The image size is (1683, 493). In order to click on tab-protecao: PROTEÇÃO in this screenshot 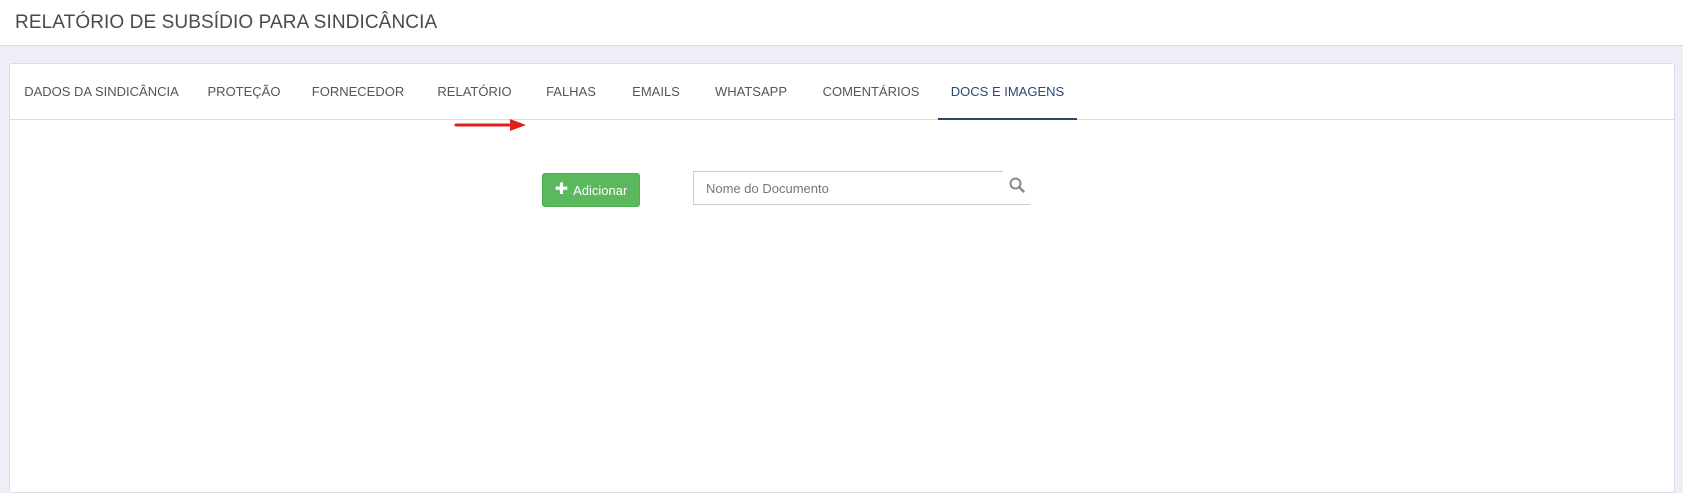, I will do `click(244, 92)`.